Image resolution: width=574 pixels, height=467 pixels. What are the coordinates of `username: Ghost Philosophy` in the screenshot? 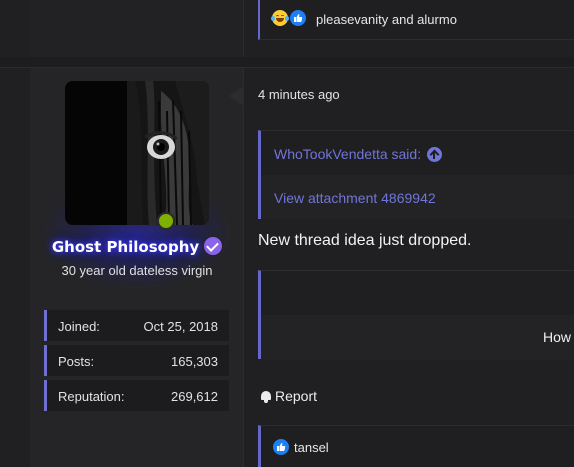 It's located at (137, 246).